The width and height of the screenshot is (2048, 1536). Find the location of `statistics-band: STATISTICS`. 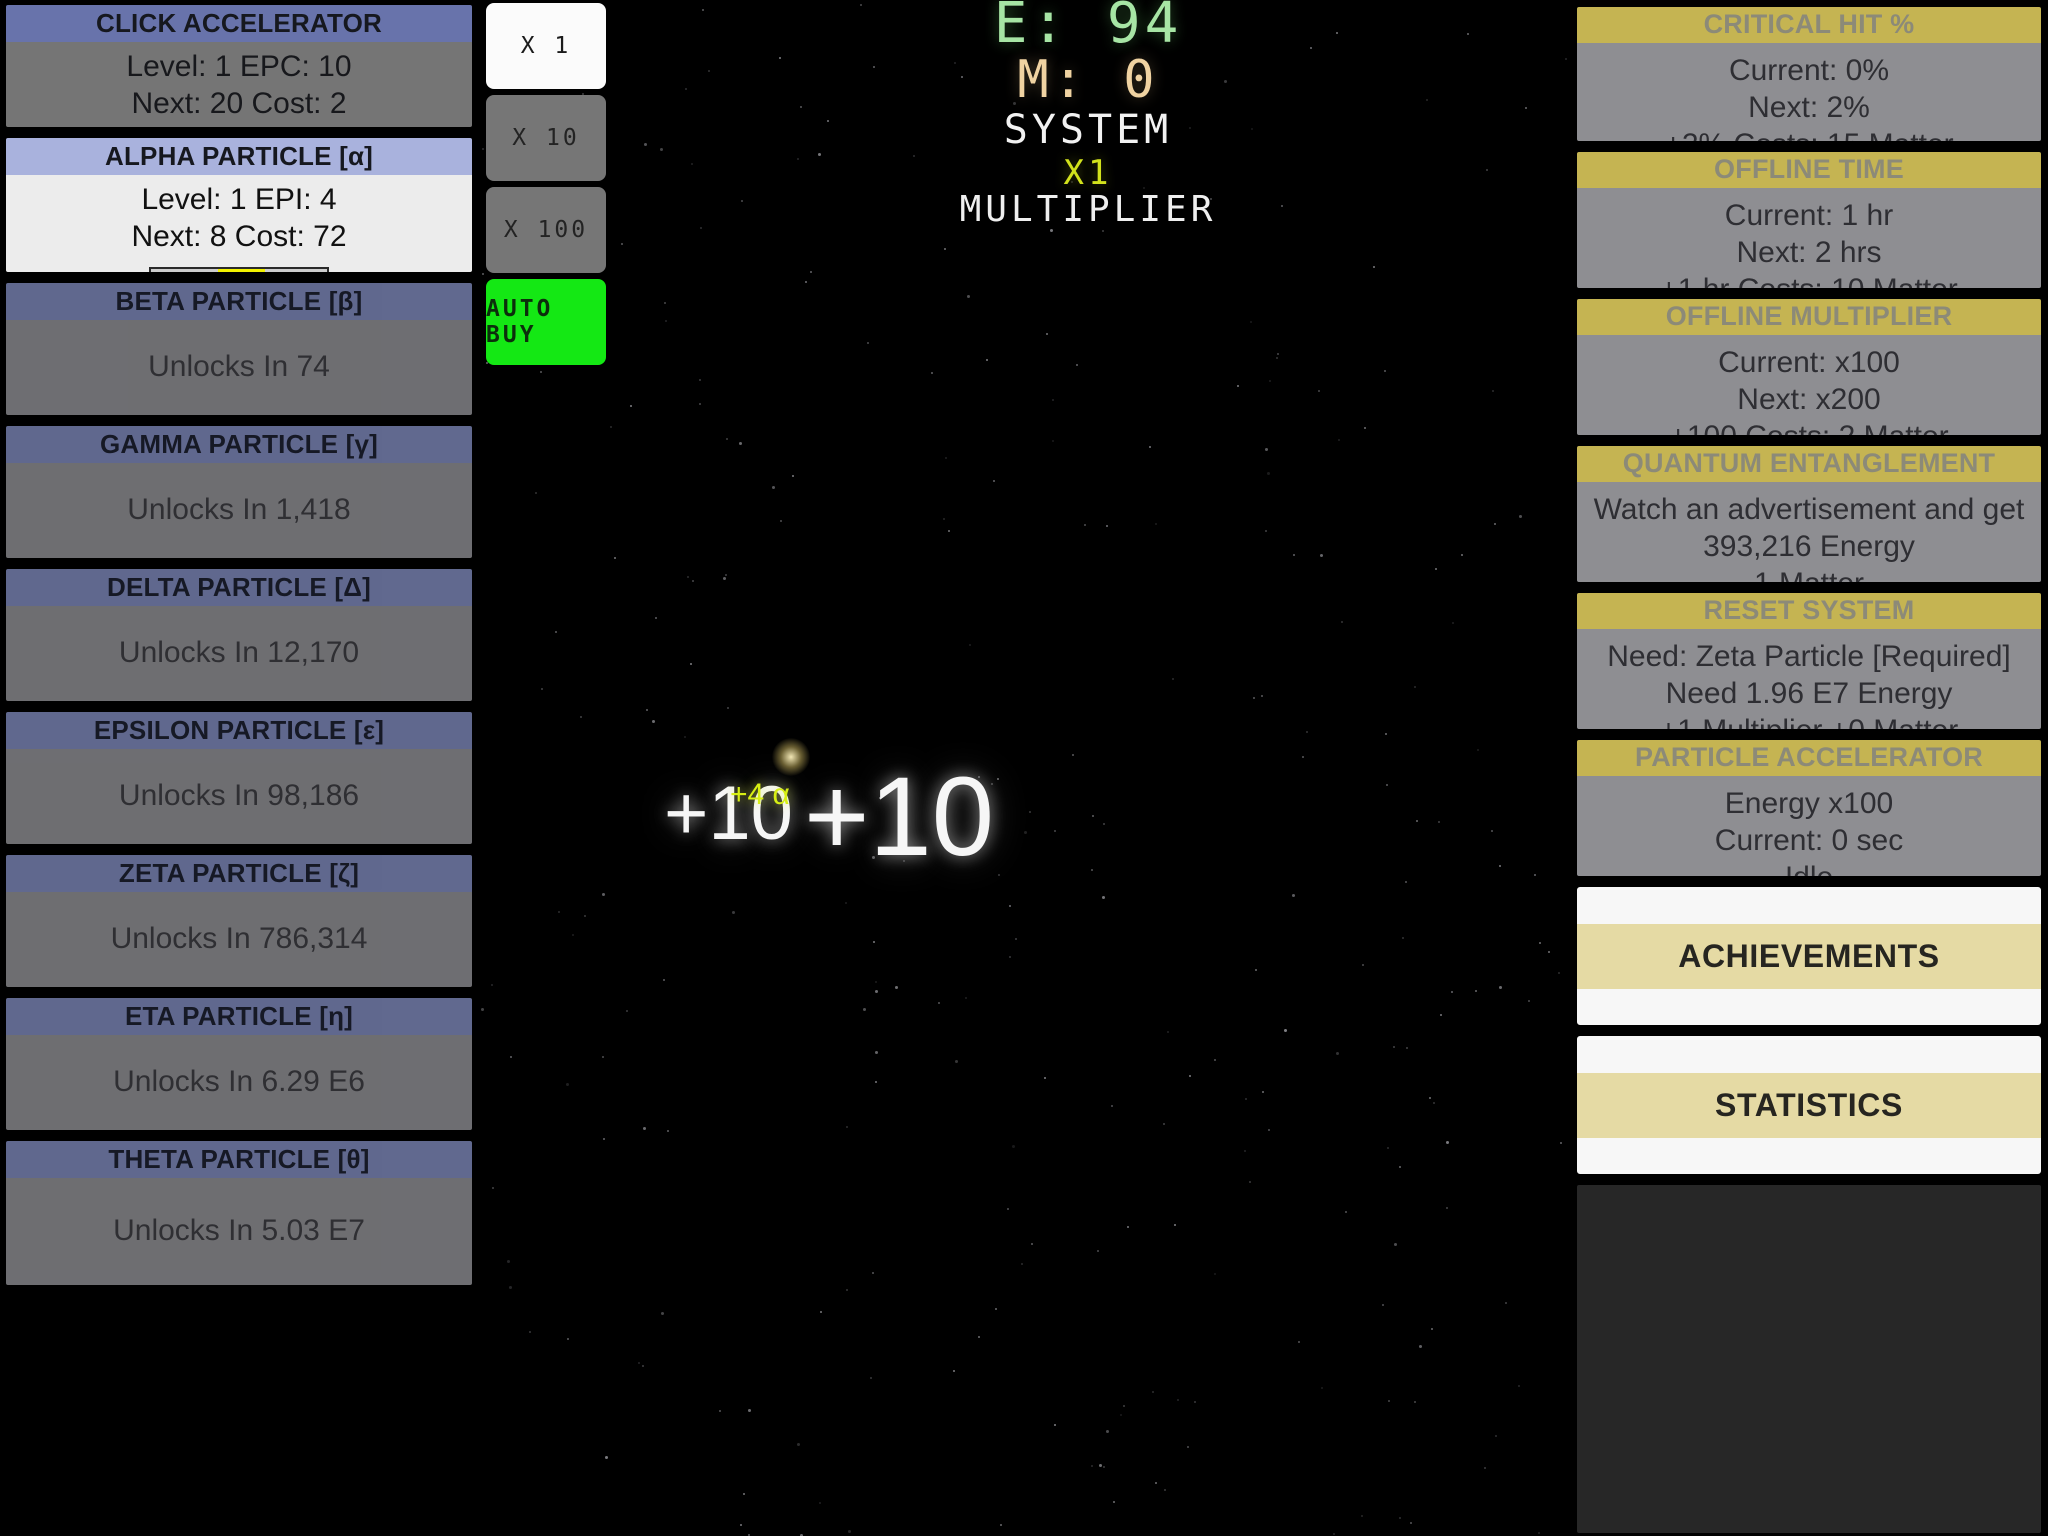

statistics-band: STATISTICS is located at coordinates (1809, 1105).